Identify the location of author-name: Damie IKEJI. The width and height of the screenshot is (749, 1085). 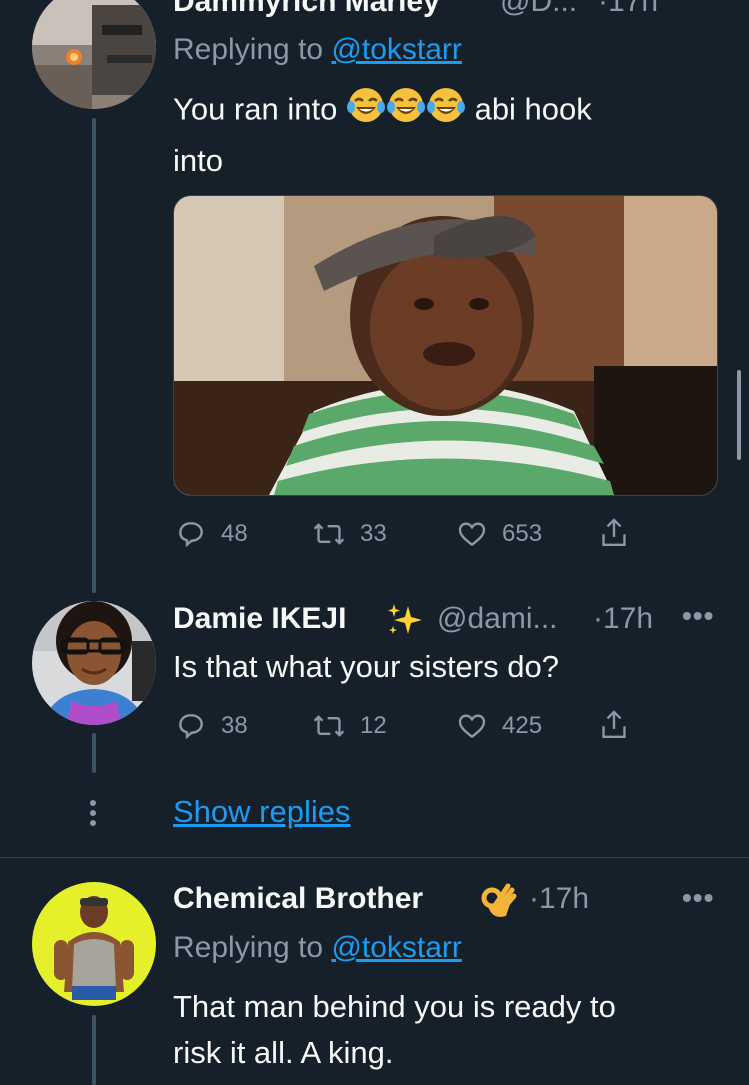
(259, 619).